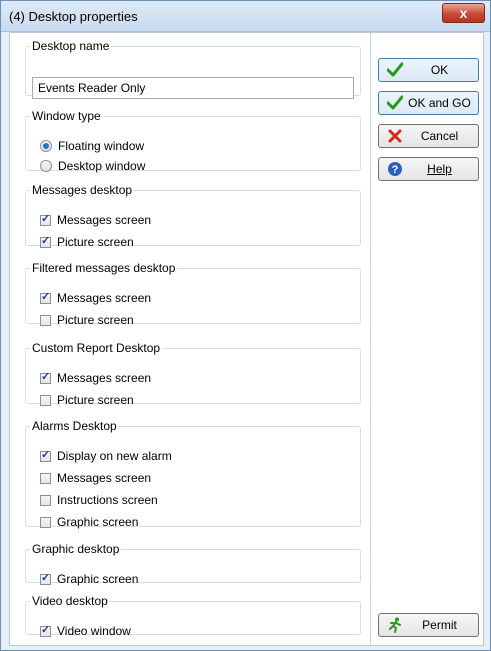  What do you see at coordinates (245, 16) in the screenshot?
I see `title-bar: (4) Desktop properties x` at bounding box center [245, 16].